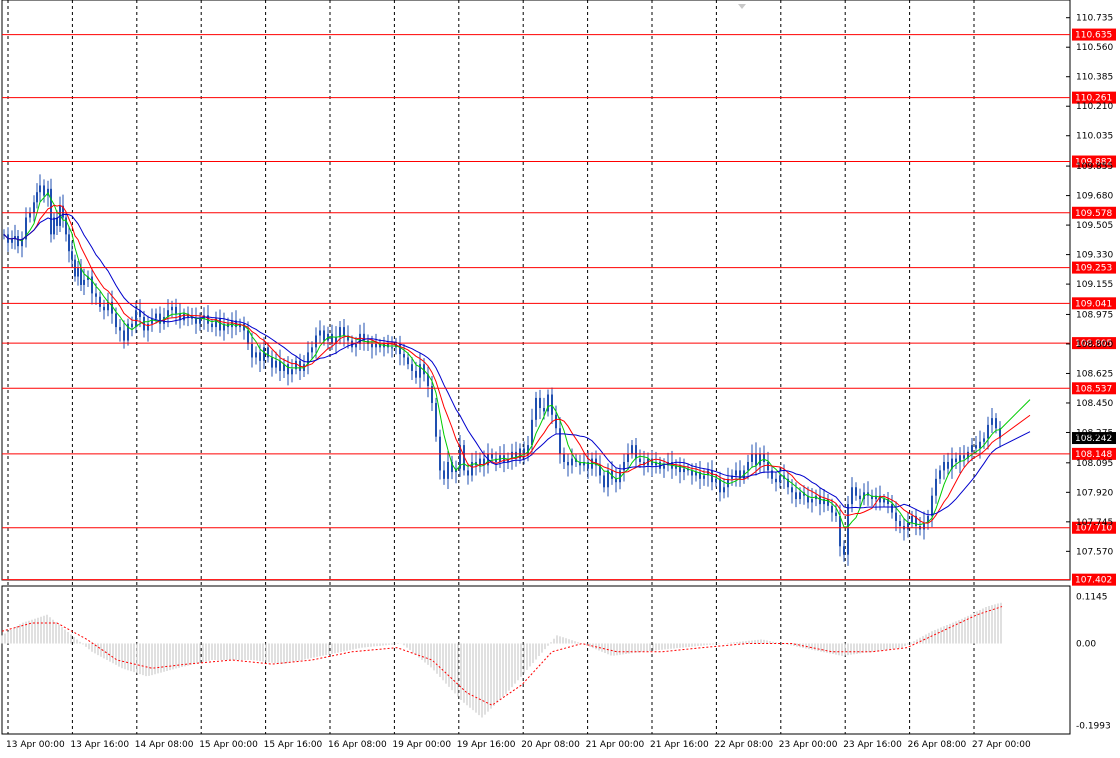 This screenshot has height=758, width=1120. What do you see at coordinates (615, 745) in the screenshot?
I see `time-tick-label: 21 Apr 00:00` at bounding box center [615, 745].